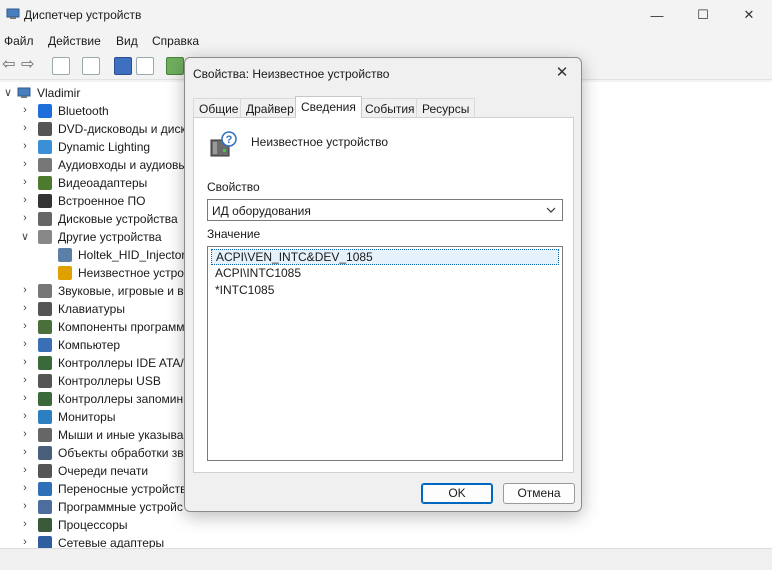 The image size is (772, 570). What do you see at coordinates (219, 107) in the screenshot?
I see `tab-general: Общие` at bounding box center [219, 107].